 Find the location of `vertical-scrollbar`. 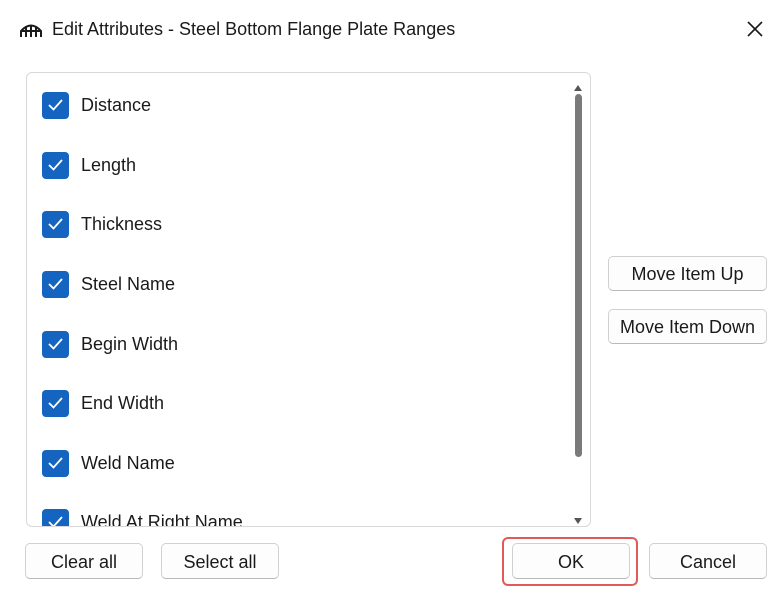

vertical-scrollbar is located at coordinates (578, 300).